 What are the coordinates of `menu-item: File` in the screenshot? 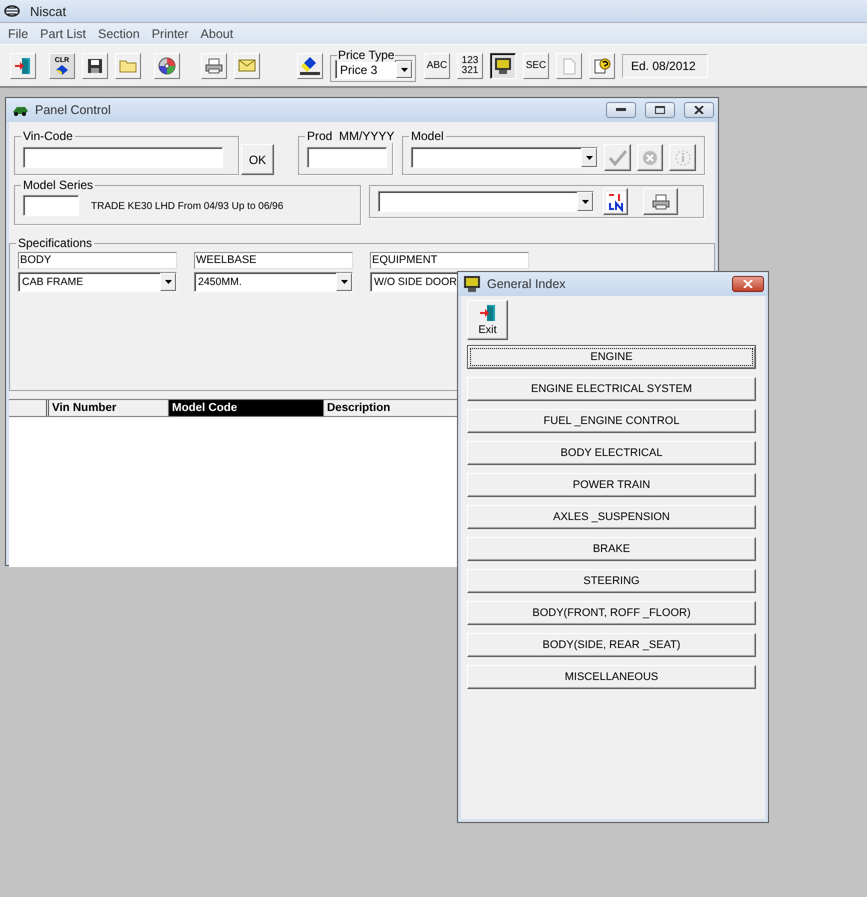 It's located at (18, 33).